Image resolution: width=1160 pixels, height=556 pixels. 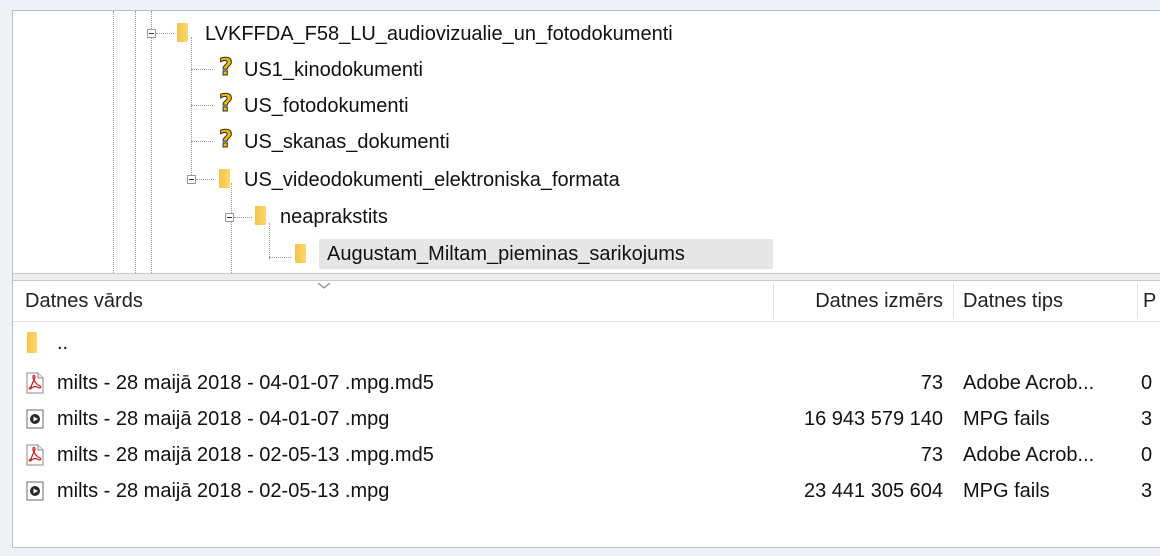 What do you see at coordinates (347, 142) in the screenshot?
I see `tree-node-label: US_skanas_dokumenti` at bounding box center [347, 142].